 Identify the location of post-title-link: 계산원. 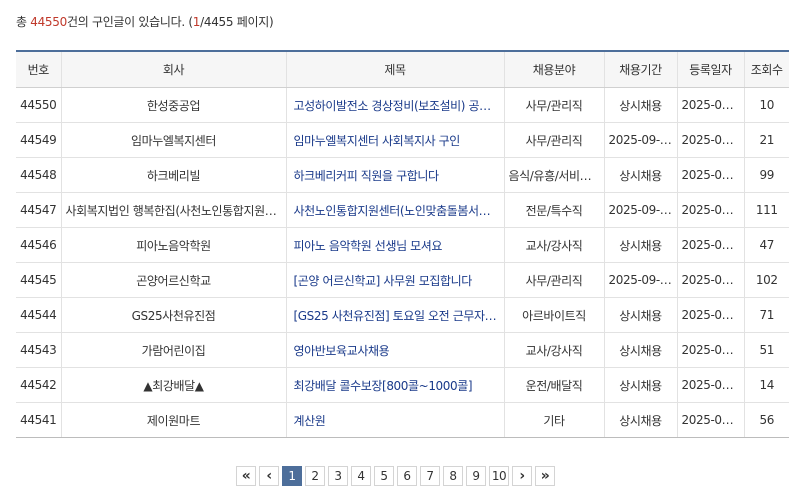
(310, 421).